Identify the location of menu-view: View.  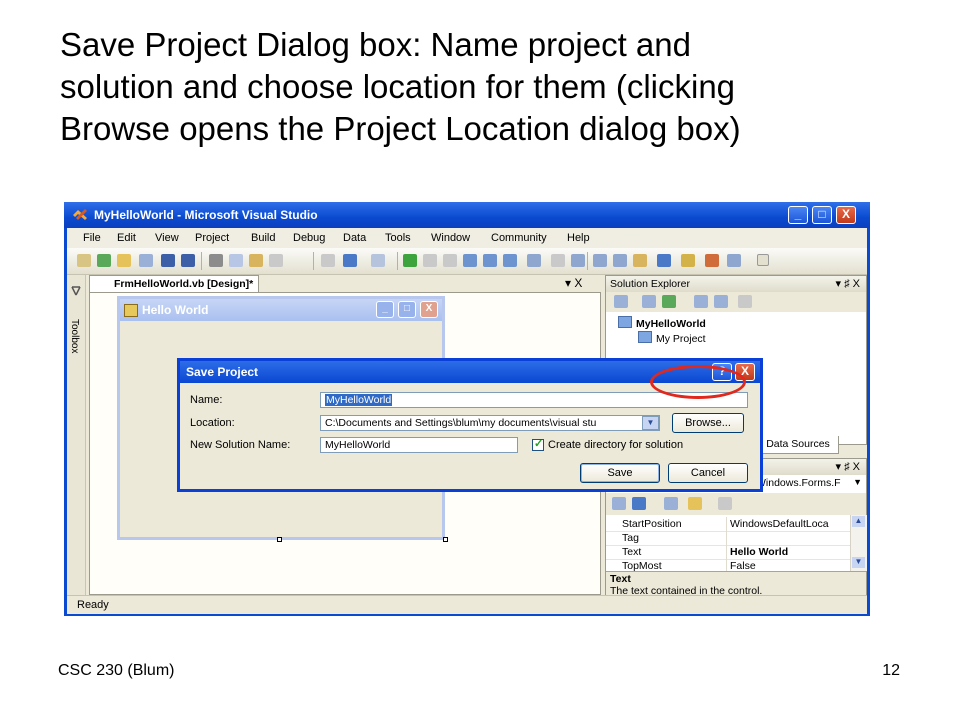
(167, 238).